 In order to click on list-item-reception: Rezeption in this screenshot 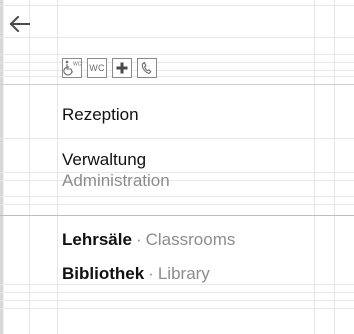, I will do `click(100, 115)`.